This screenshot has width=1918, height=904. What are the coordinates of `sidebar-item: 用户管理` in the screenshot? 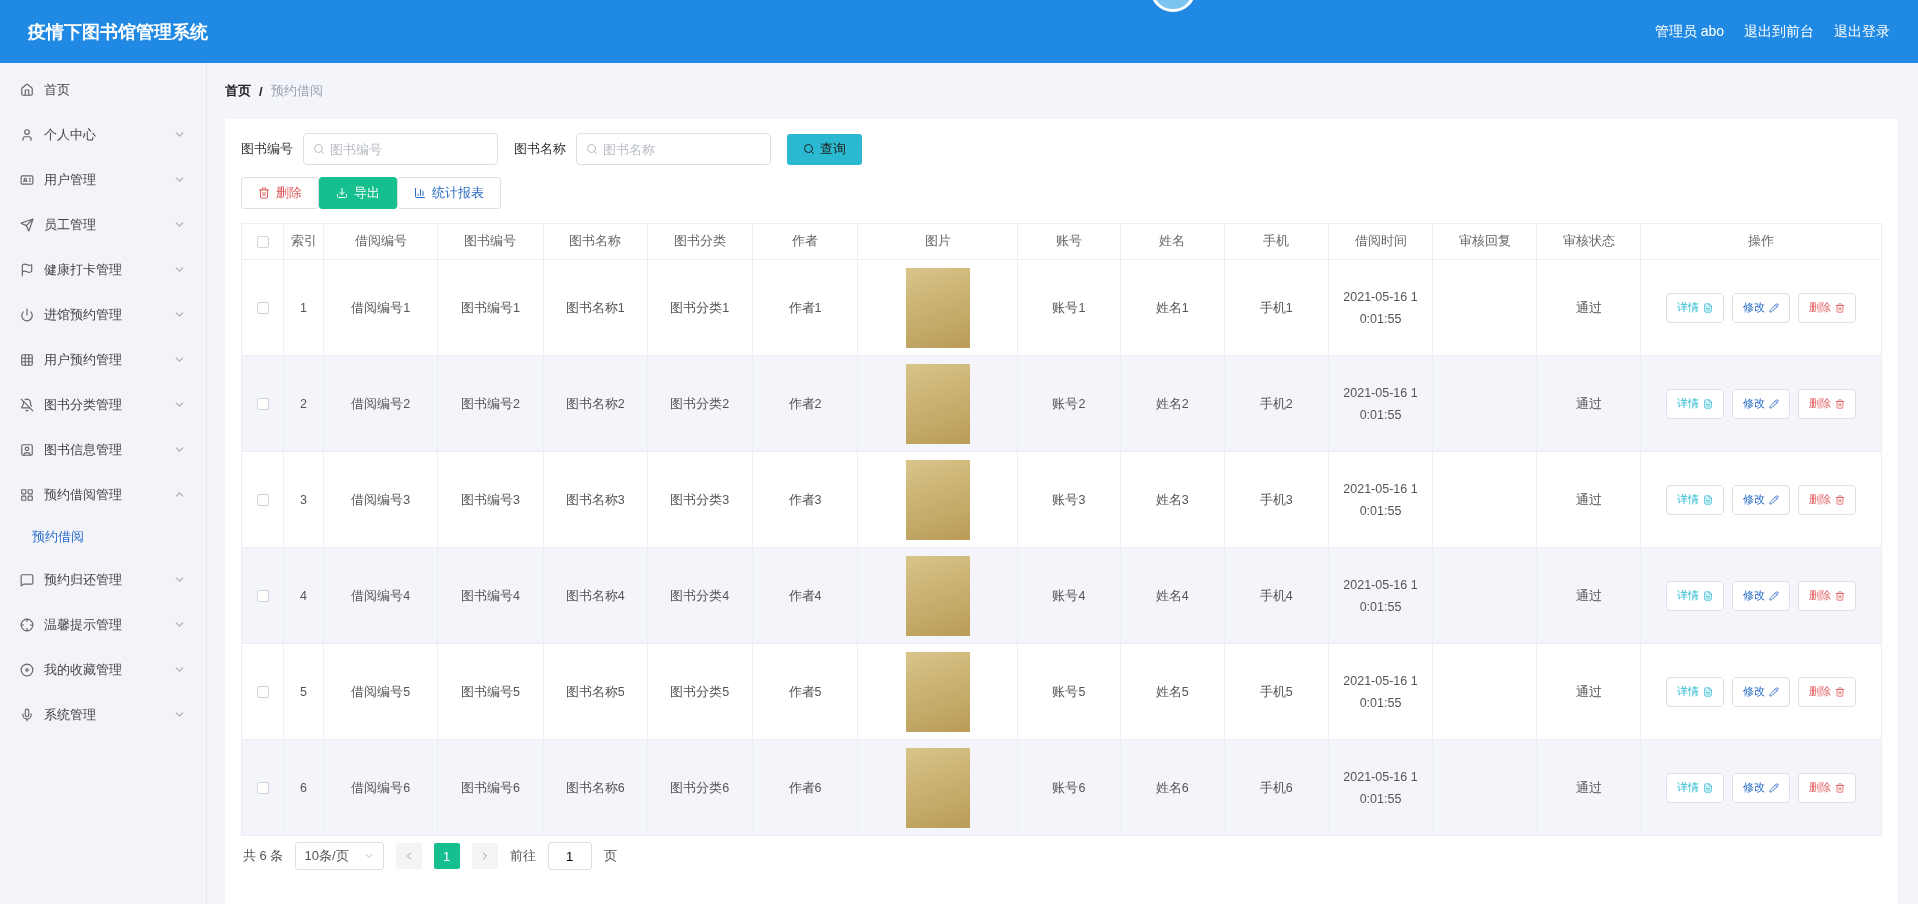 It's located at (103, 179).